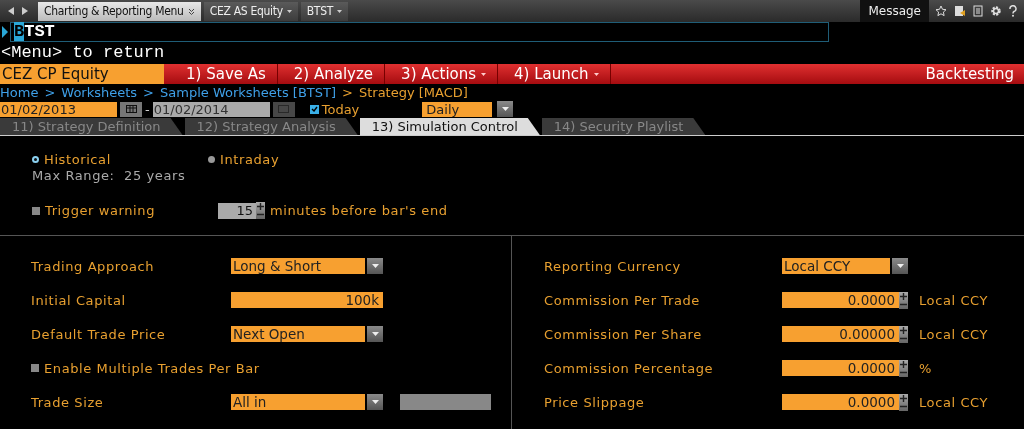 The height and width of the screenshot is (429, 1024). Describe the element at coordinates (622, 300) in the screenshot. I see `setting-label: Commission Per Trade` at that location.